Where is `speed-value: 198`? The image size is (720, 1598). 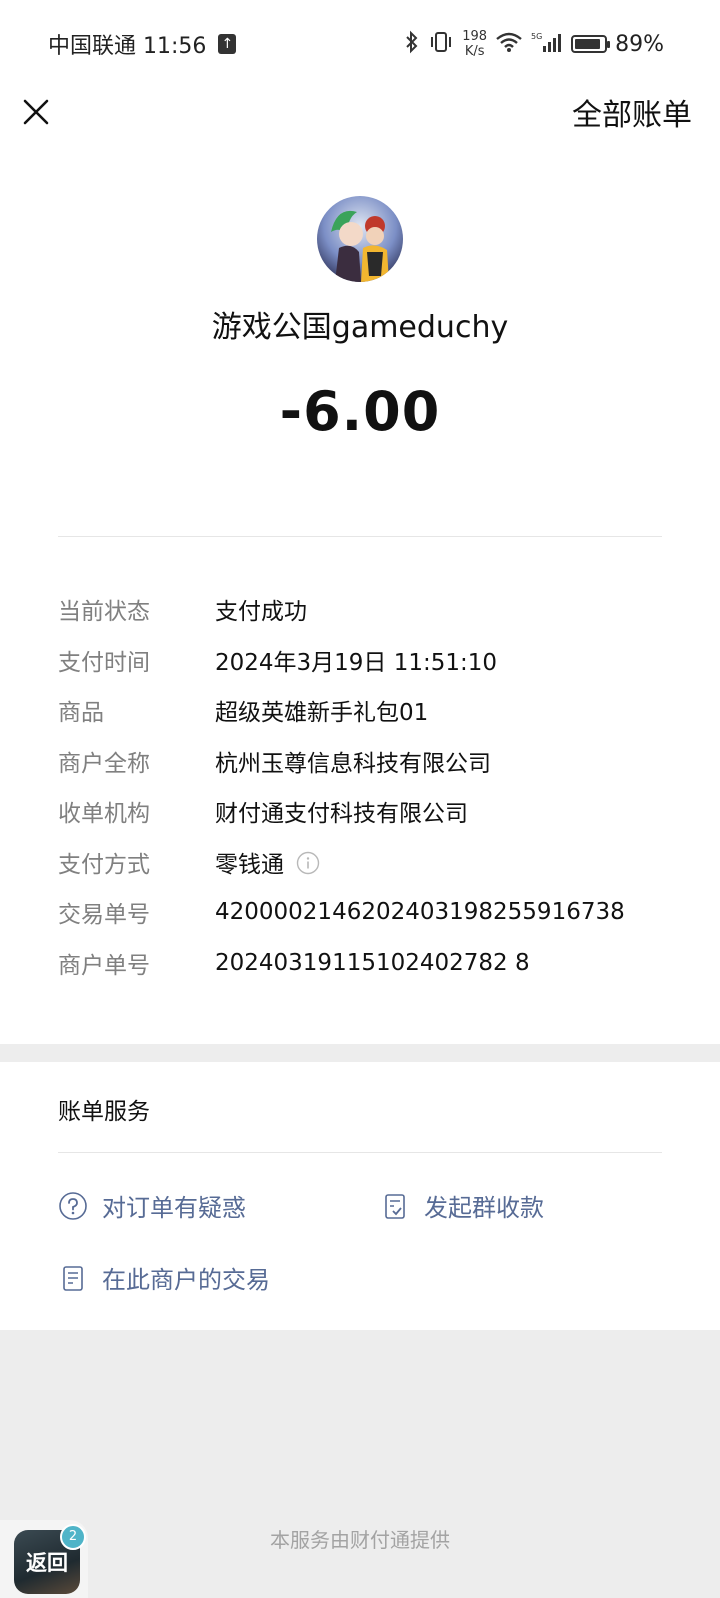
speed-value: 198 is located at coordinates (475, 36).